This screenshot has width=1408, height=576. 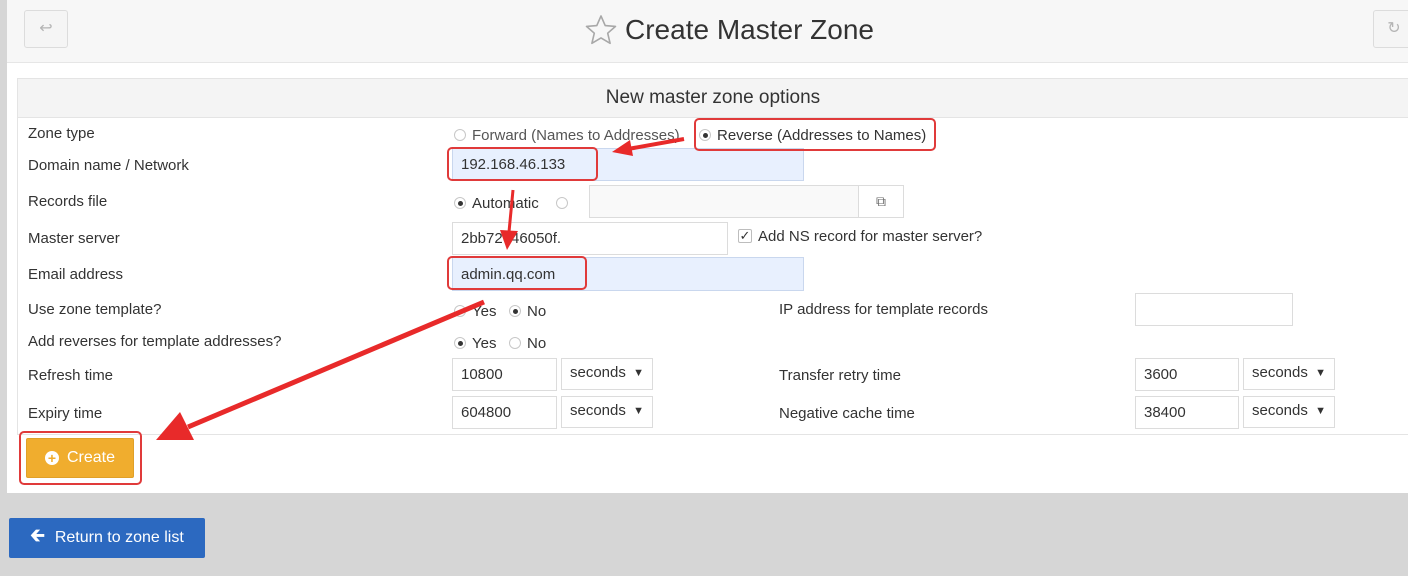 I want to click on return-button-label: Return to zone list, so click(x=119, y=537).